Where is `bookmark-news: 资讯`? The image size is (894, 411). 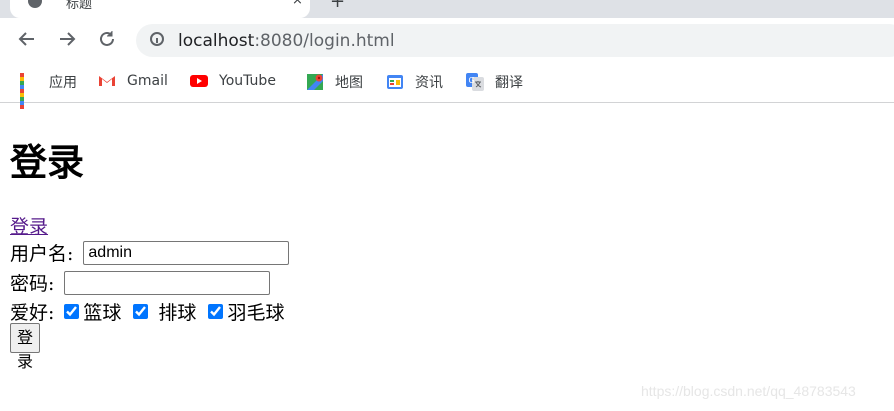
bookmark-news: 资讯 is located at coordinates (414, 82).